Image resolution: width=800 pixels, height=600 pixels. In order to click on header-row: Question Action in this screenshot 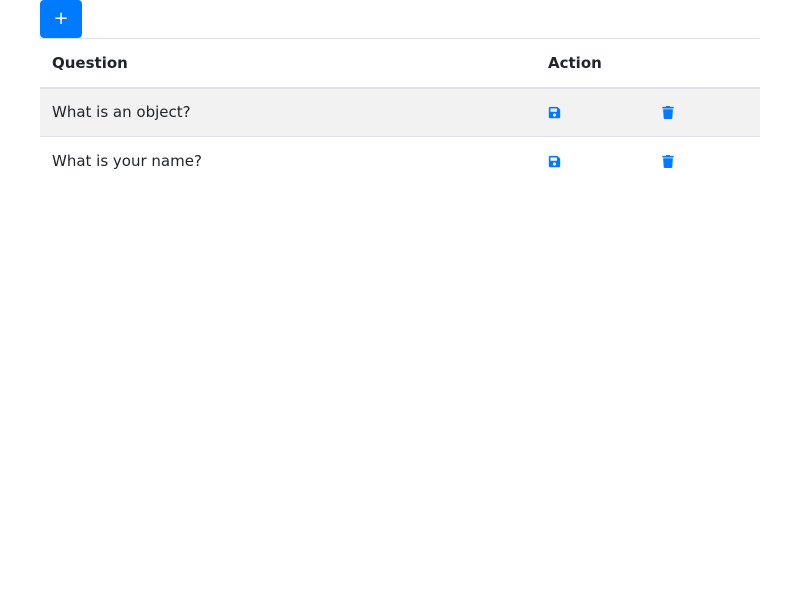, I will do `click(400, 63)`.